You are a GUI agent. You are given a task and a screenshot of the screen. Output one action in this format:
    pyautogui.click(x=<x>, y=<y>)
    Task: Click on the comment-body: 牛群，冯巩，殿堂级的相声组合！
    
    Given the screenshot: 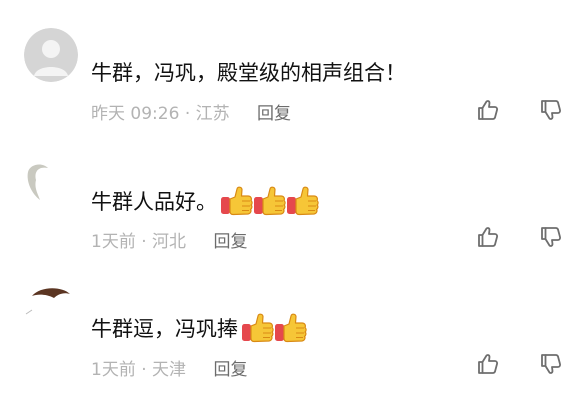 What is the action you would take?
    pyautogui.click(x=248, y=73)
    